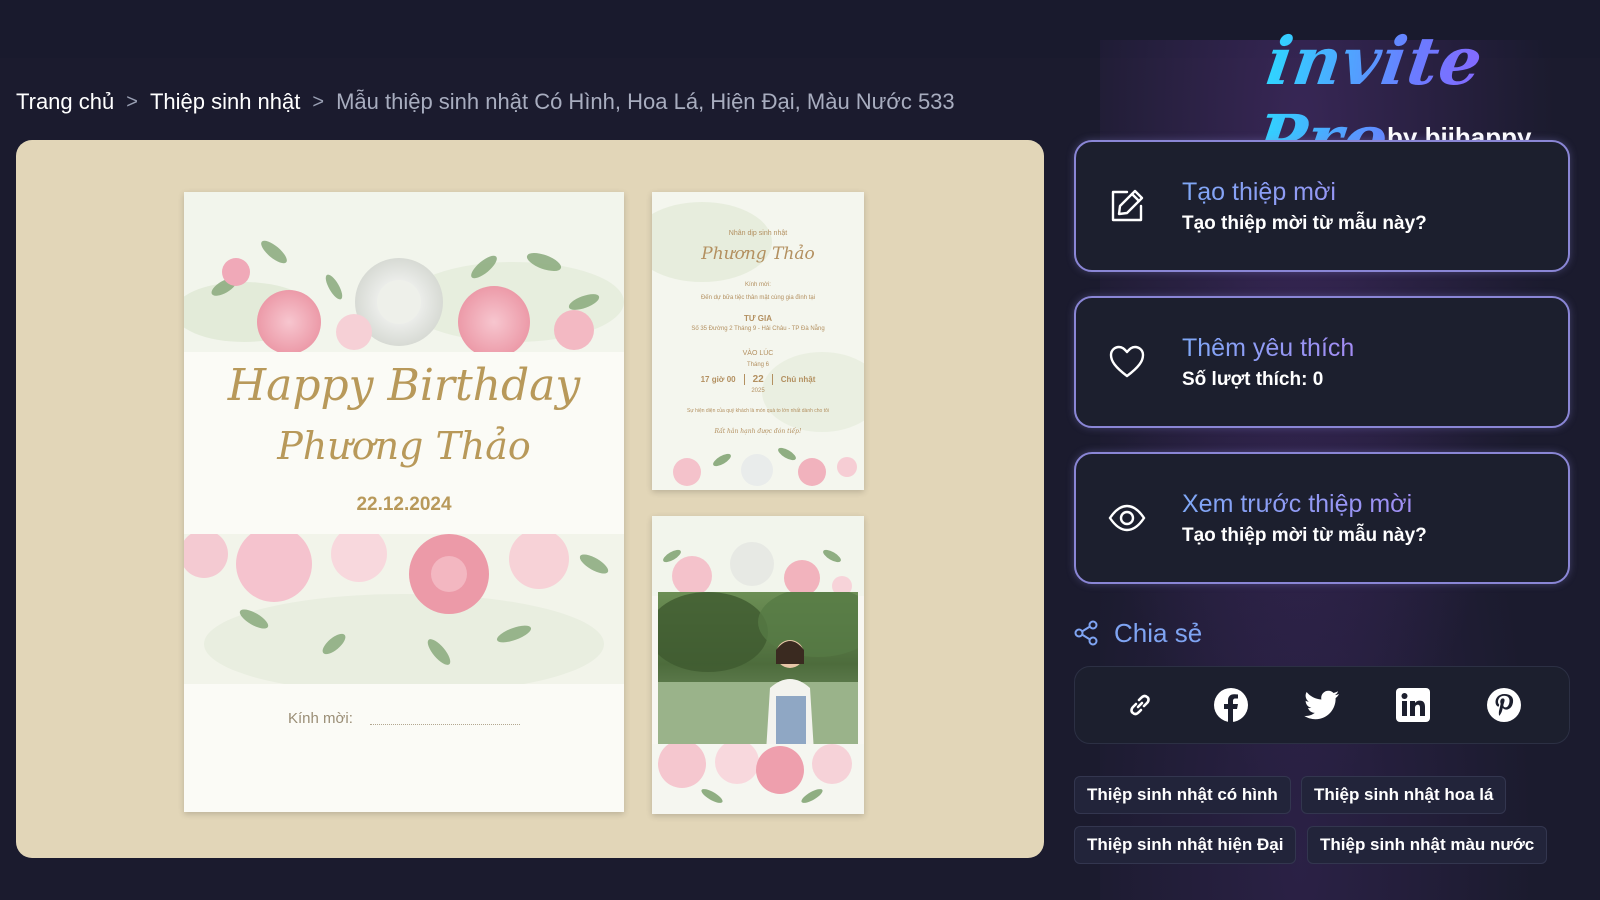  I want to click on pinterest-icon, so click(1503, 705).